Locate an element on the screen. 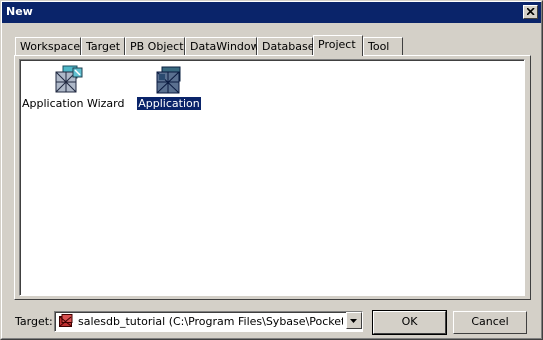 Image resolution: width=543 pixels, height=340 pixels. close-button is located at coordinates (530, 12).